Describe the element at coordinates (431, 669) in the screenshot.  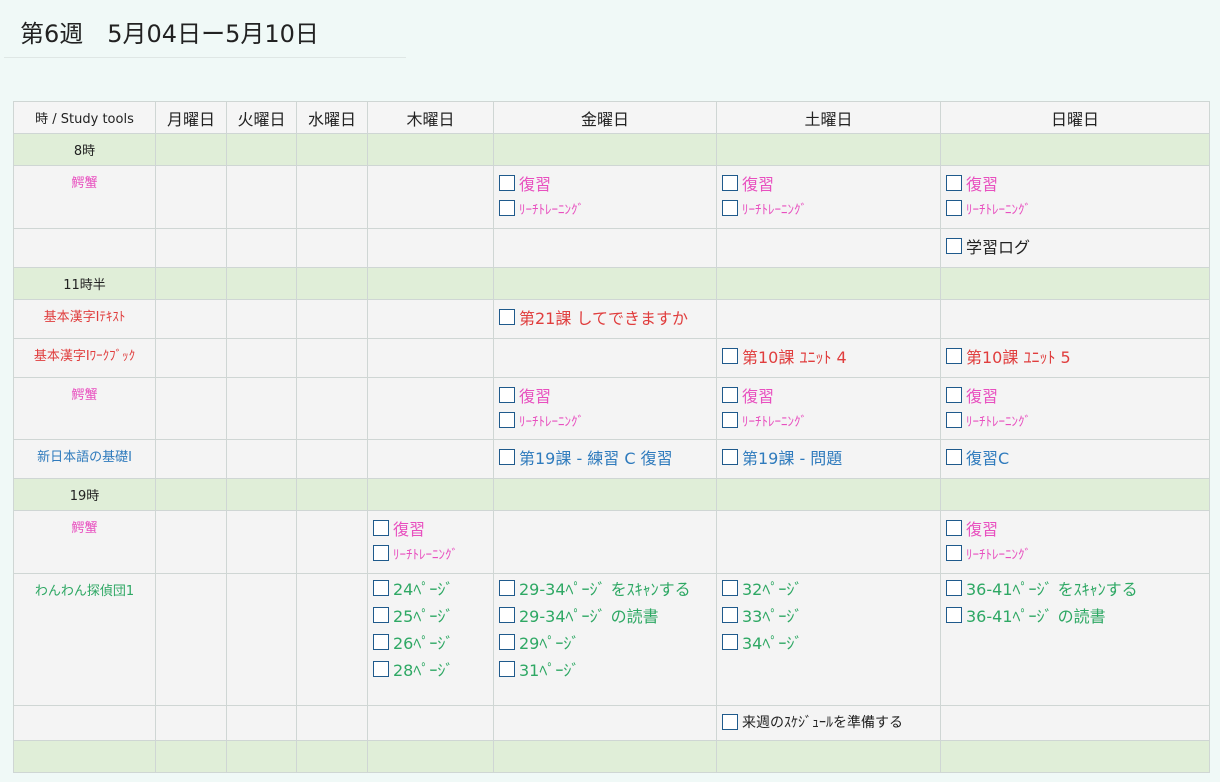
I see `task-item: 28ﾍﾟｰｼﾞ` at that location.